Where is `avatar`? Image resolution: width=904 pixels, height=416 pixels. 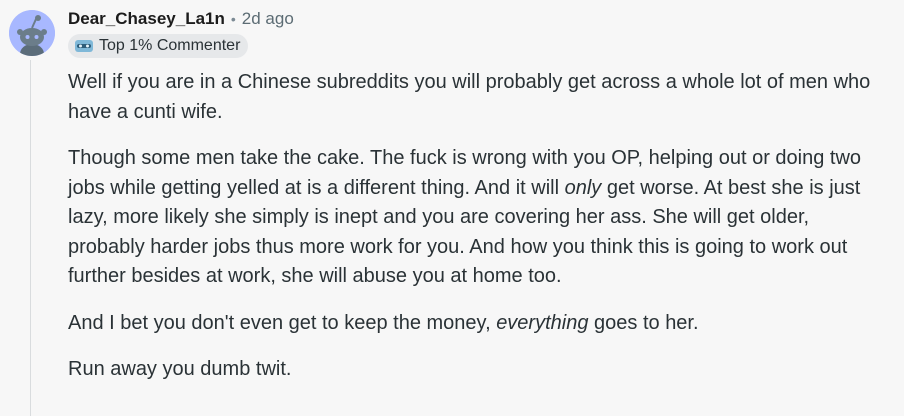
avatar is located at coordinates (32, 33).